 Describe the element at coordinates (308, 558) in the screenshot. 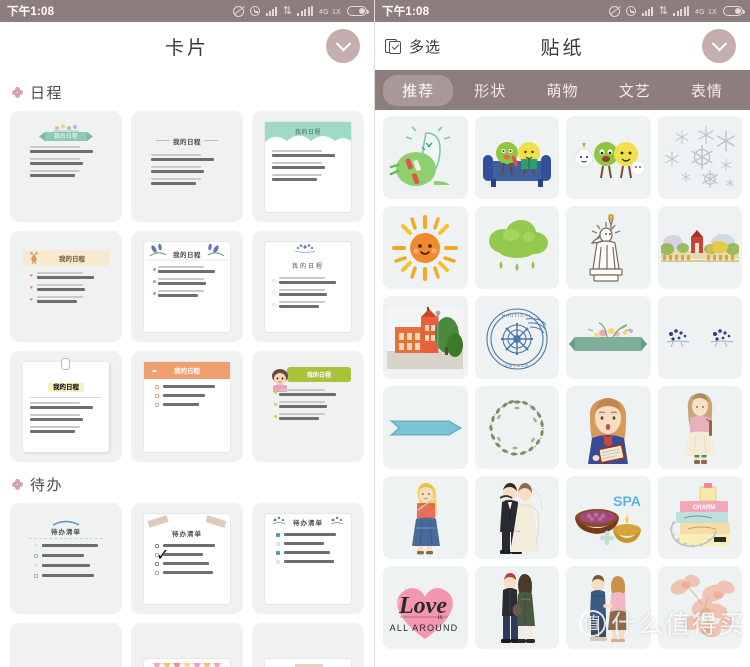

I see `todo-card-blue-floral: 待办清单` at that location.